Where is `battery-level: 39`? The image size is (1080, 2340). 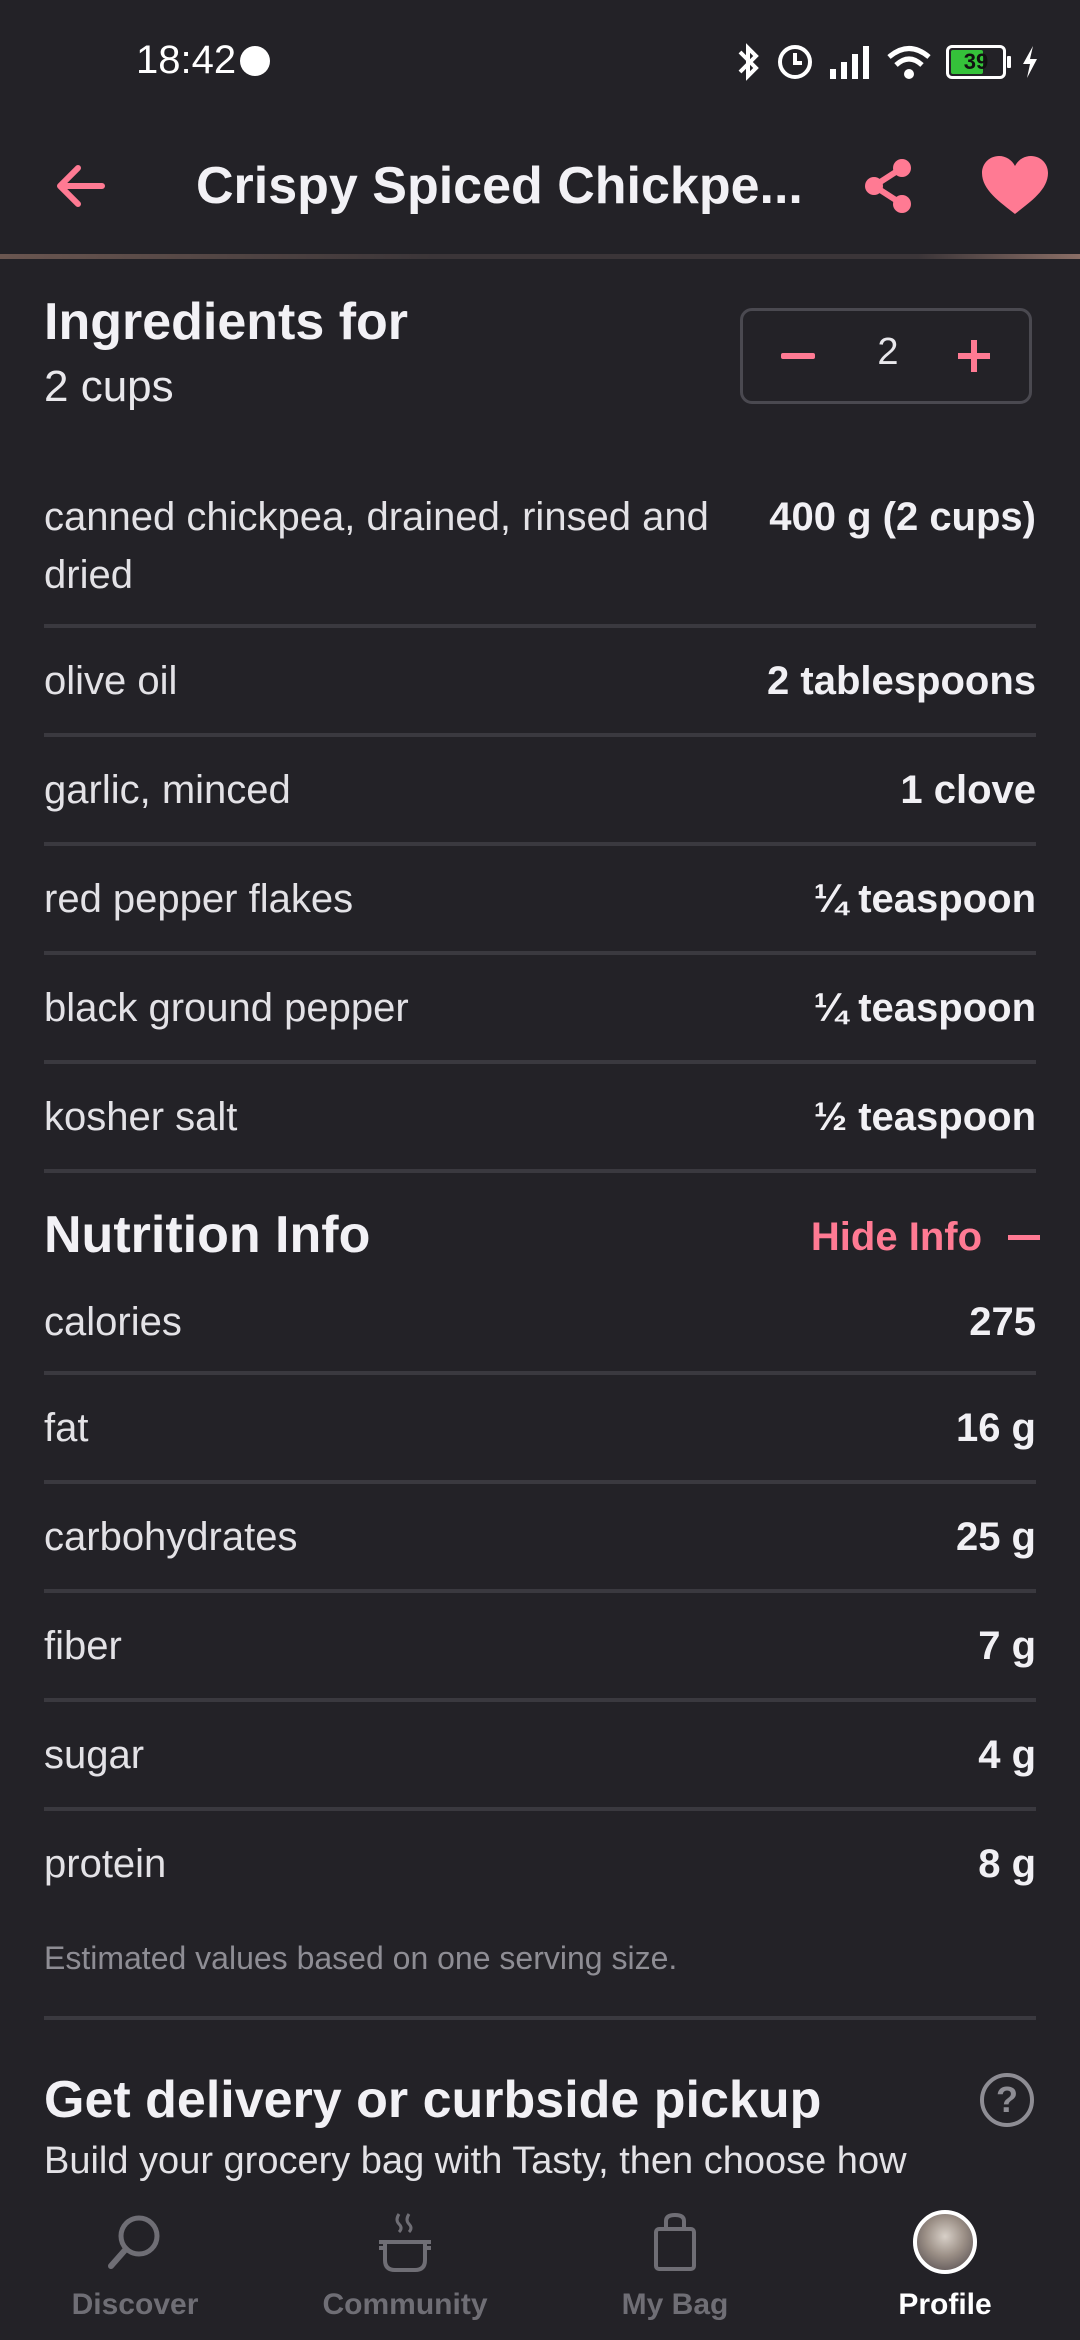
battery-level: 39 is located at coordinates (976, 61).